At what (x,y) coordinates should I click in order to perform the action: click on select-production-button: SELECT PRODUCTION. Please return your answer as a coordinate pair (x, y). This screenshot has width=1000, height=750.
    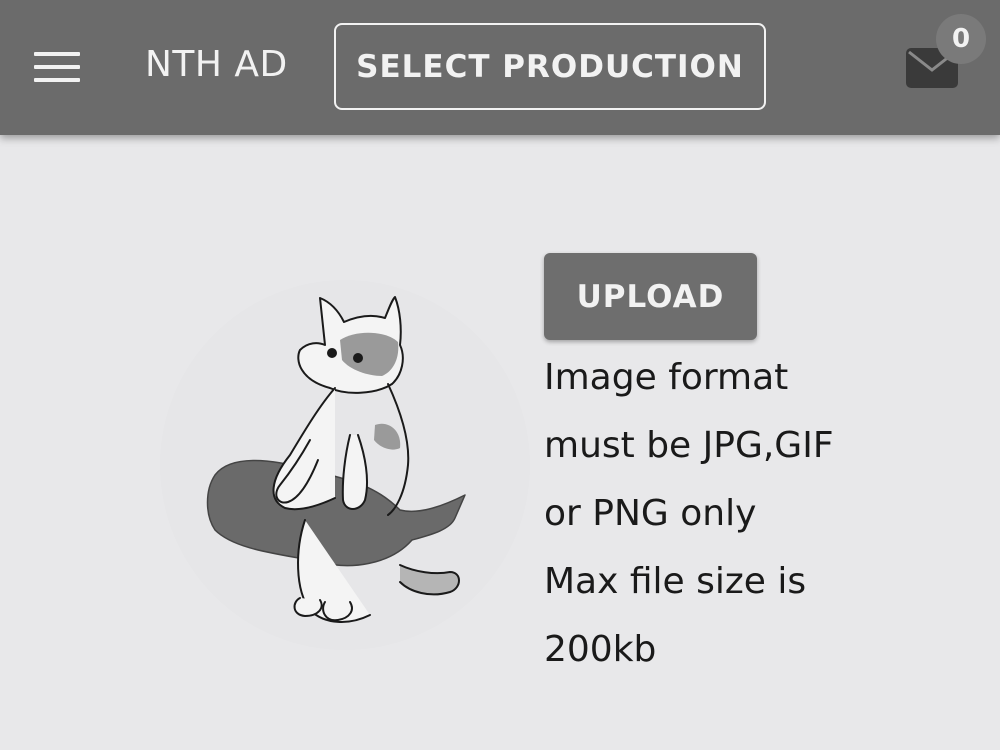
    Looking at the image, I should click on (550, 66).